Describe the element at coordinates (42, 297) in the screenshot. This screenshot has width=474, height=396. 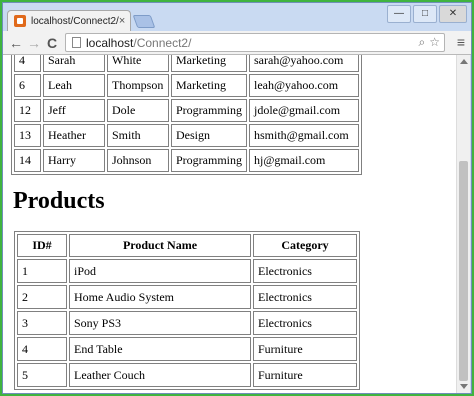
I see `cell-id: 2` at that location.